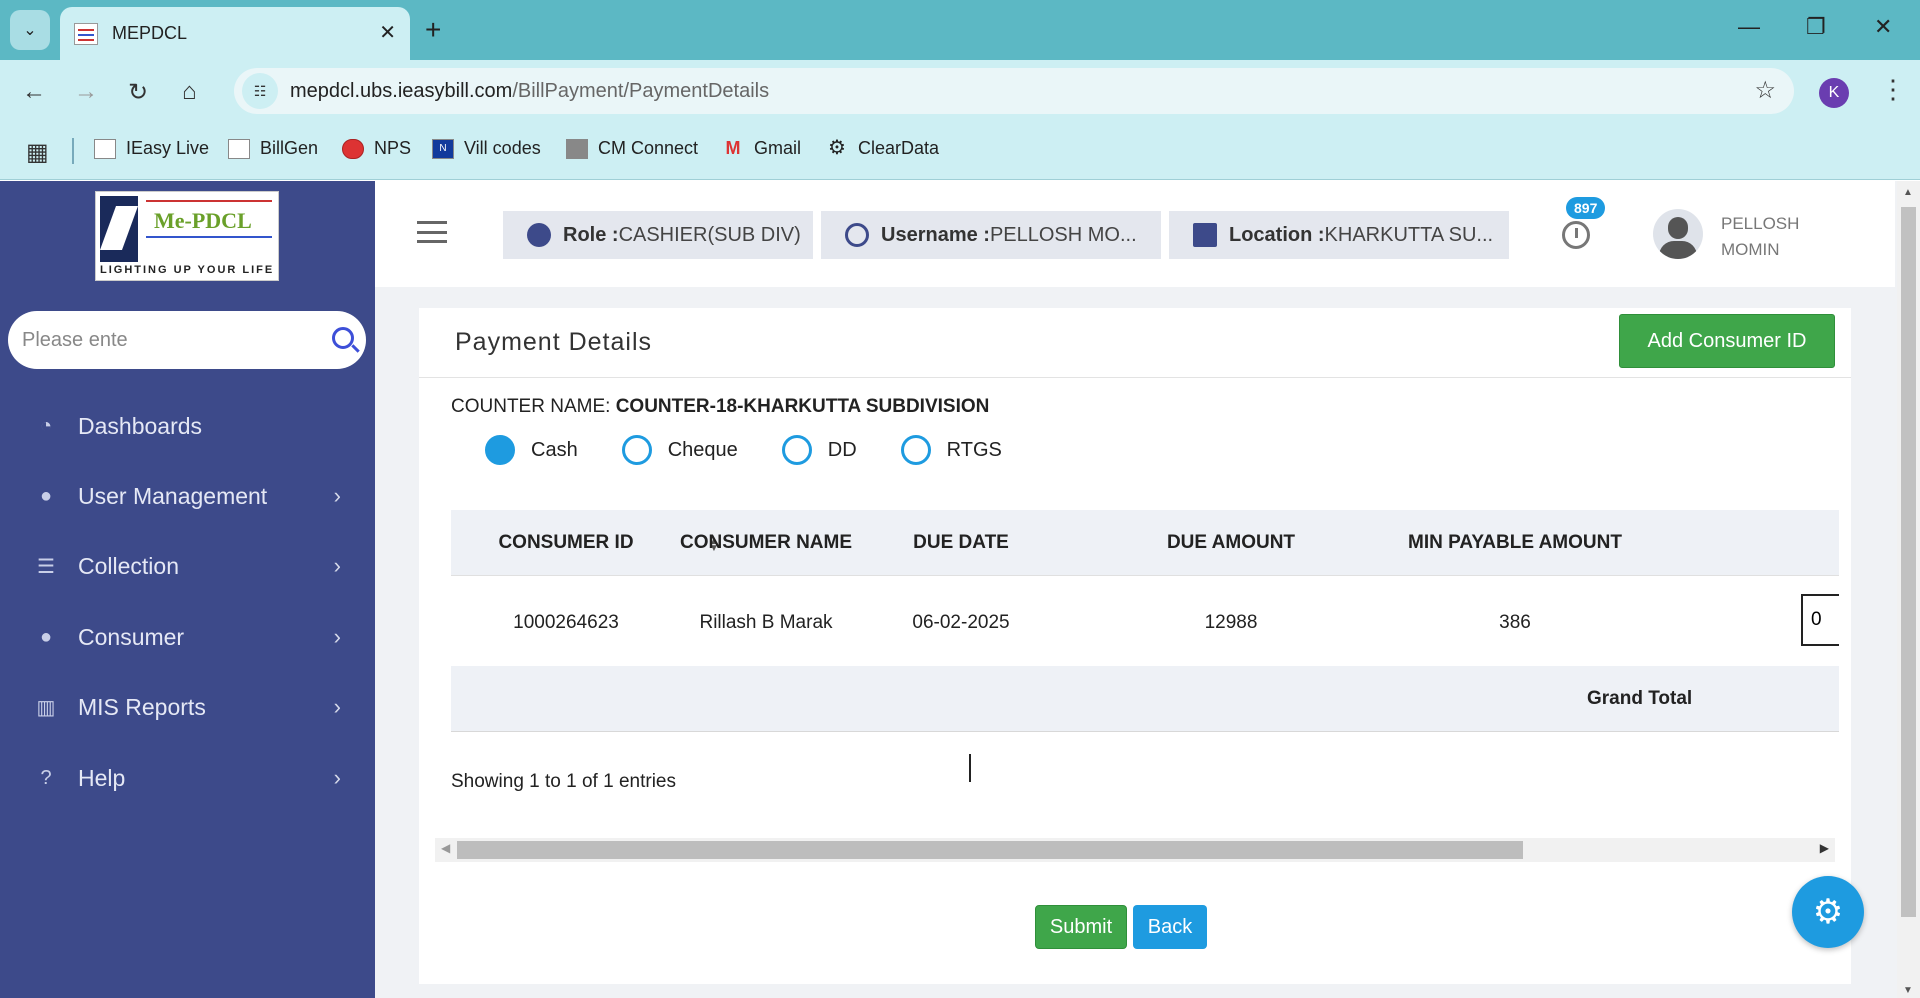 The image size is (1920, 998). I want to click on add-consumer-id-button: Add Consumer ID, so click(1727, 341).